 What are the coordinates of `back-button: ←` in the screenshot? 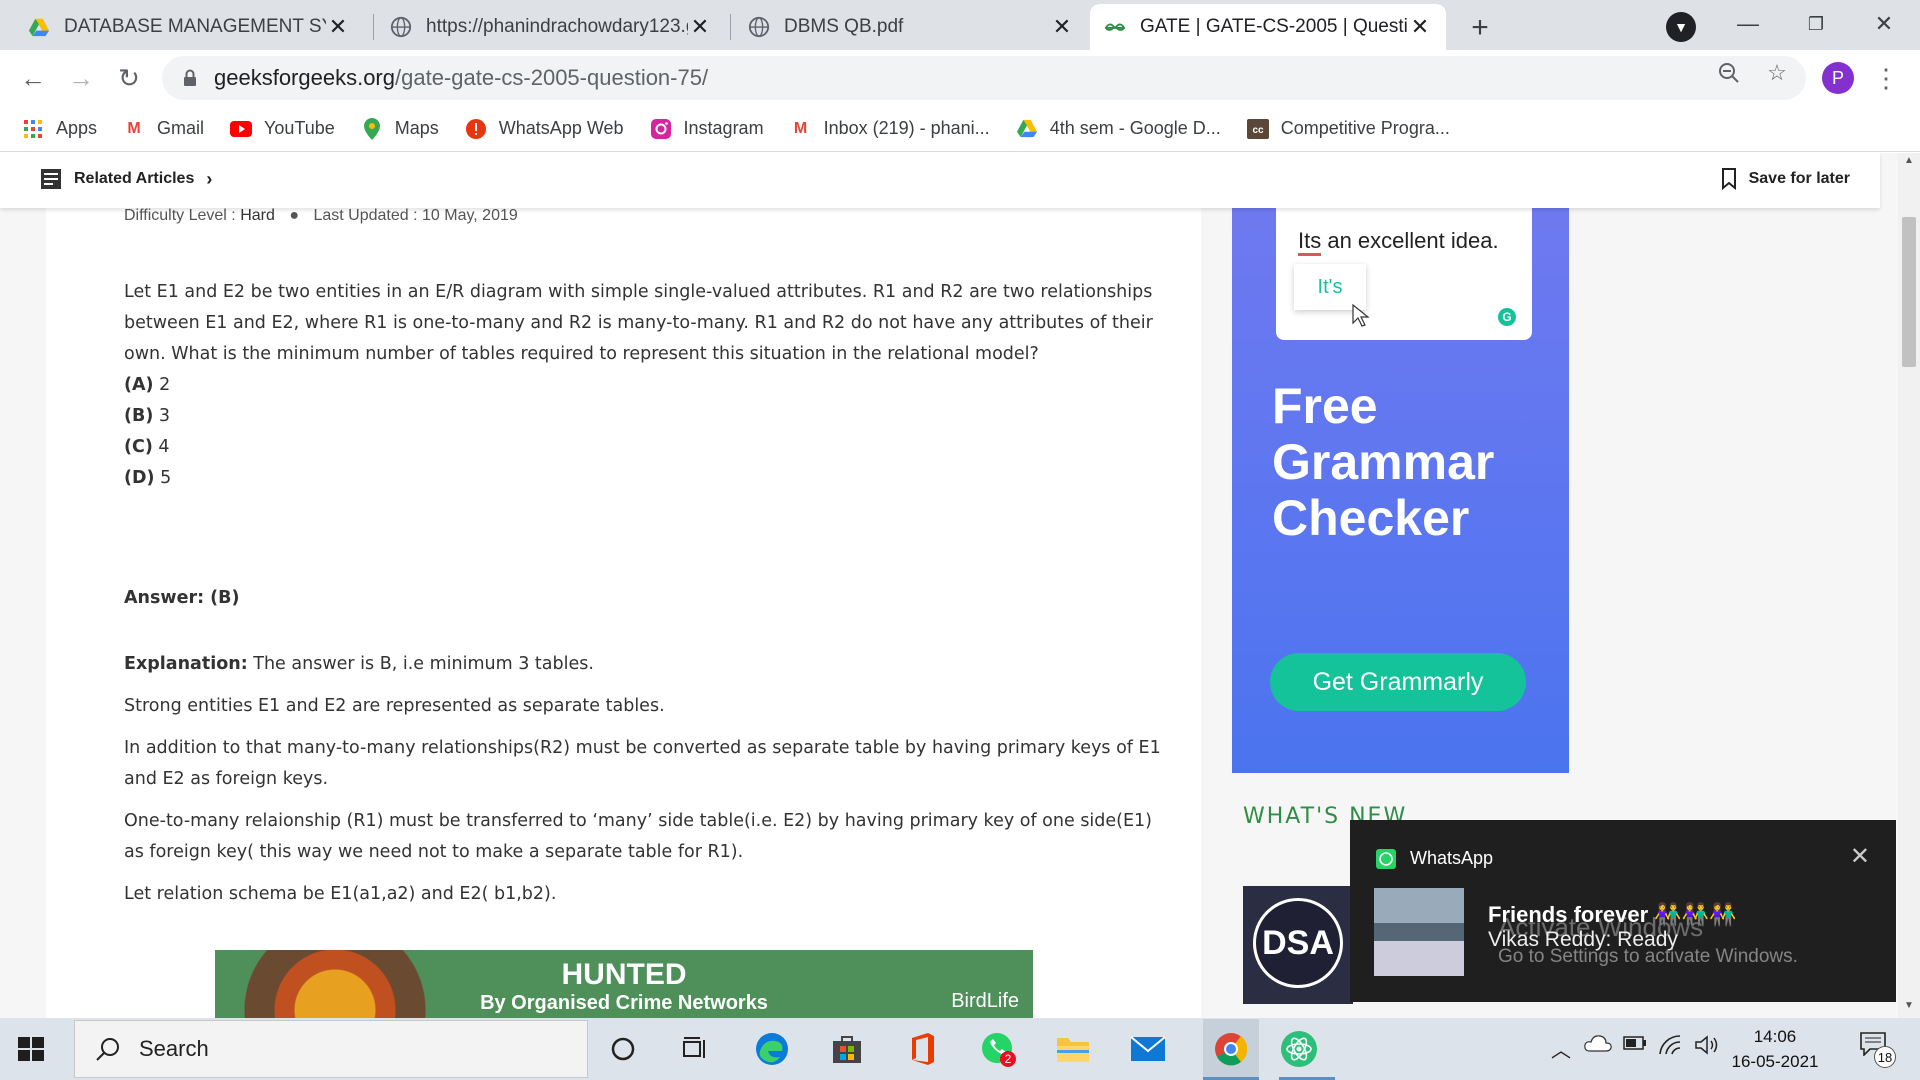 It's located at (33, 78).